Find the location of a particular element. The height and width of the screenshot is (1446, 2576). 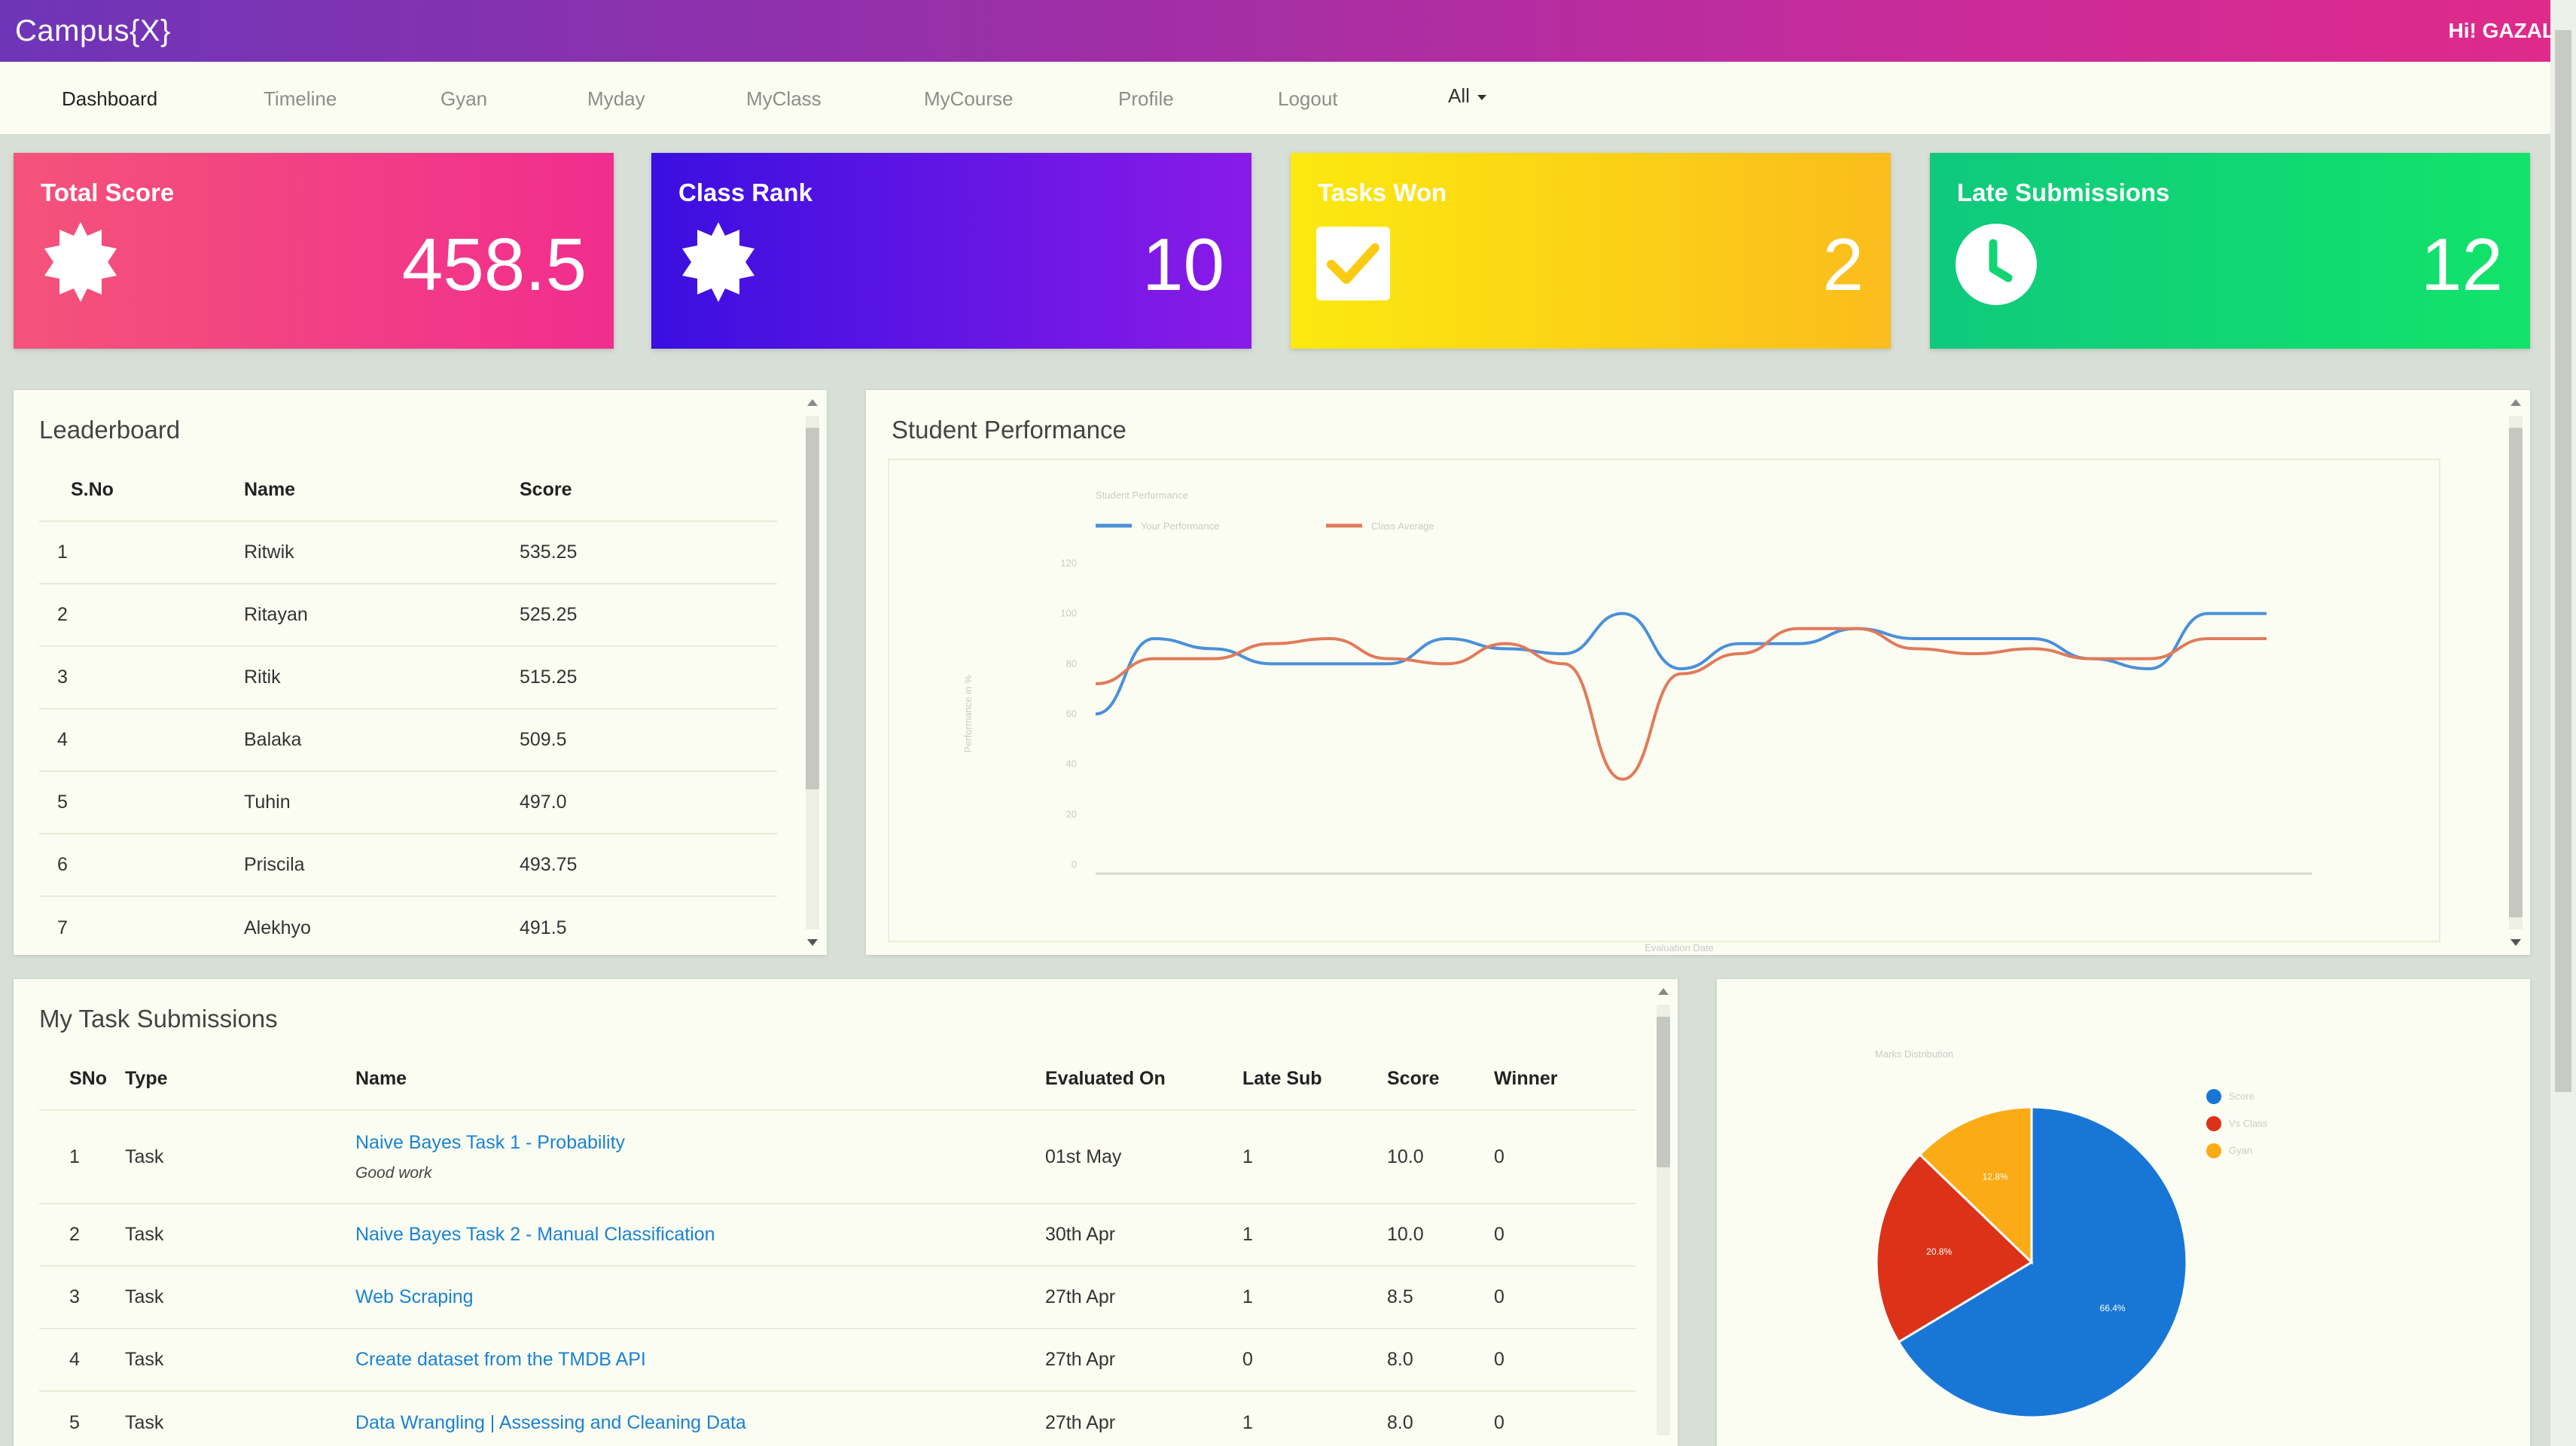

chart-title: Student Performance is located at coordinates (1142, 495).